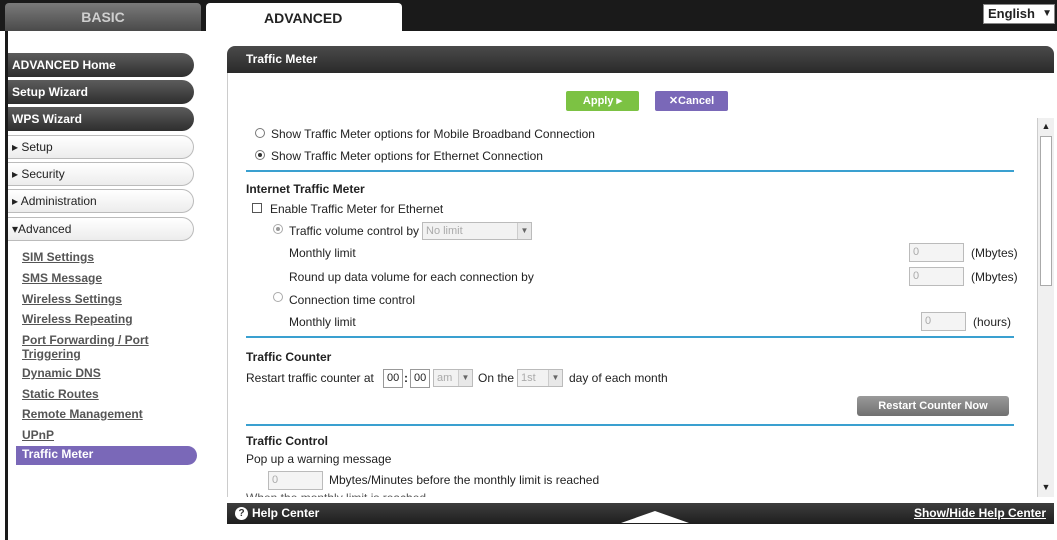 This screenshot has height=540, width=1057. I want to click on volume-control-label: Traffic volume control by, so click(354, 231).